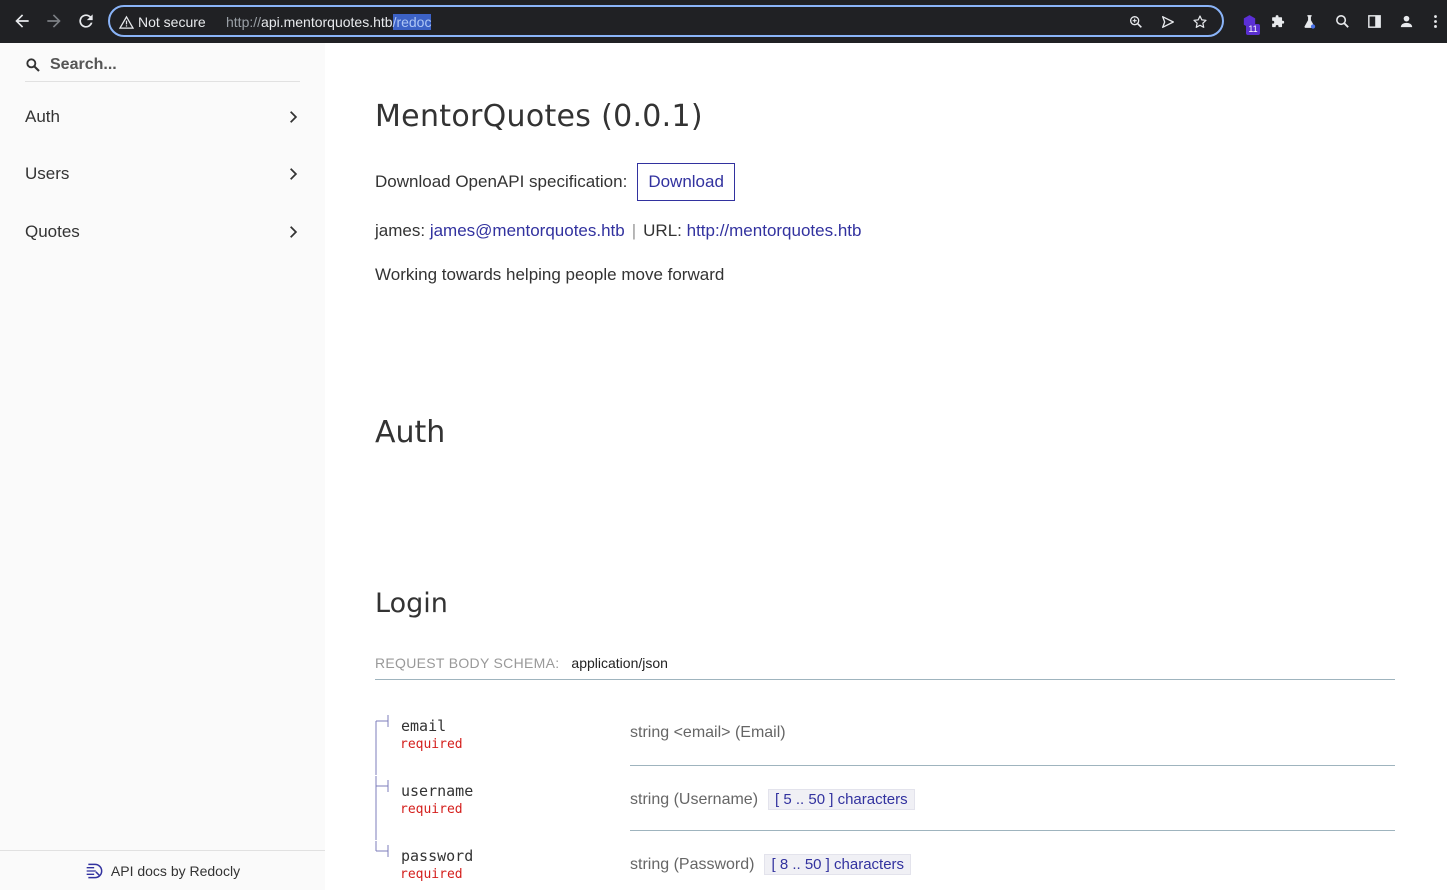 This screenshot has width=1447, height=890. I want to click on property-type-text: string <email> (Email), so click(708, 732).